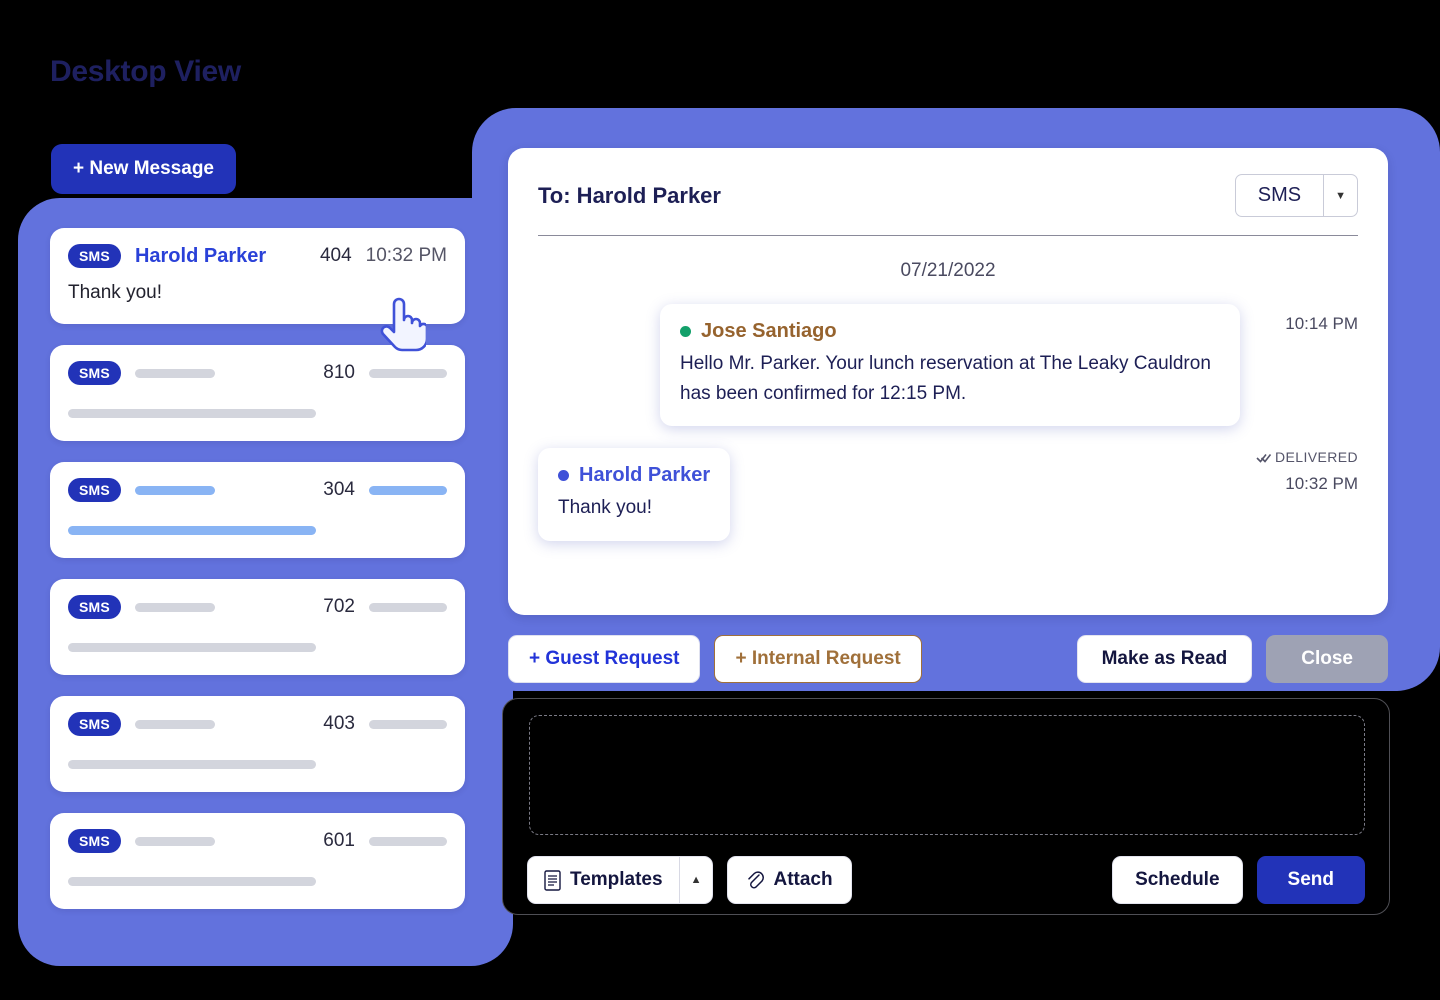 This screenshot has width=1440, height=1000. I want to click on templates-button: Templates ▲, so click(620, 880).